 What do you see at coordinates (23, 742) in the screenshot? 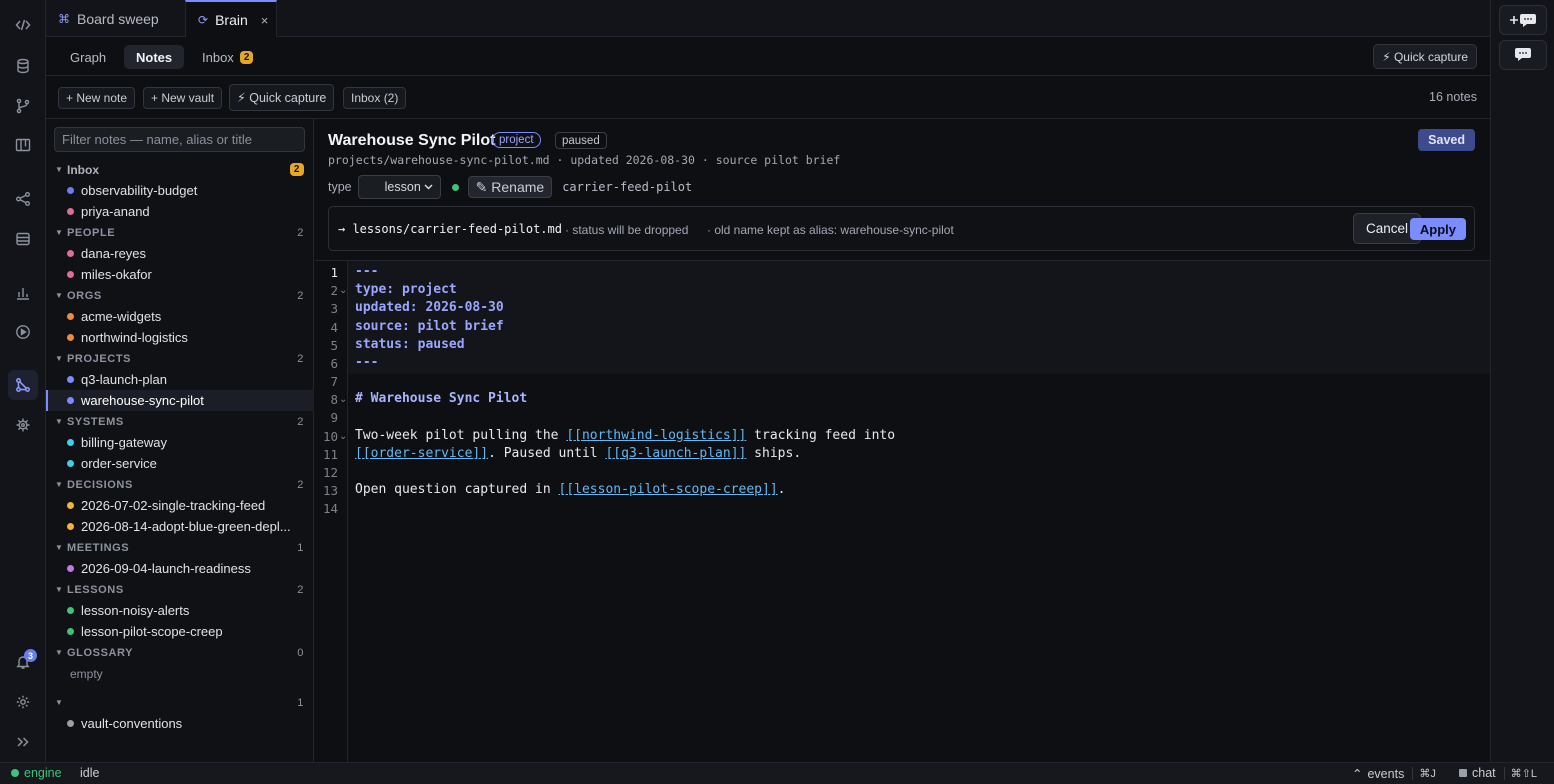
I see `expand-icon` at bounding box center [23, 742].